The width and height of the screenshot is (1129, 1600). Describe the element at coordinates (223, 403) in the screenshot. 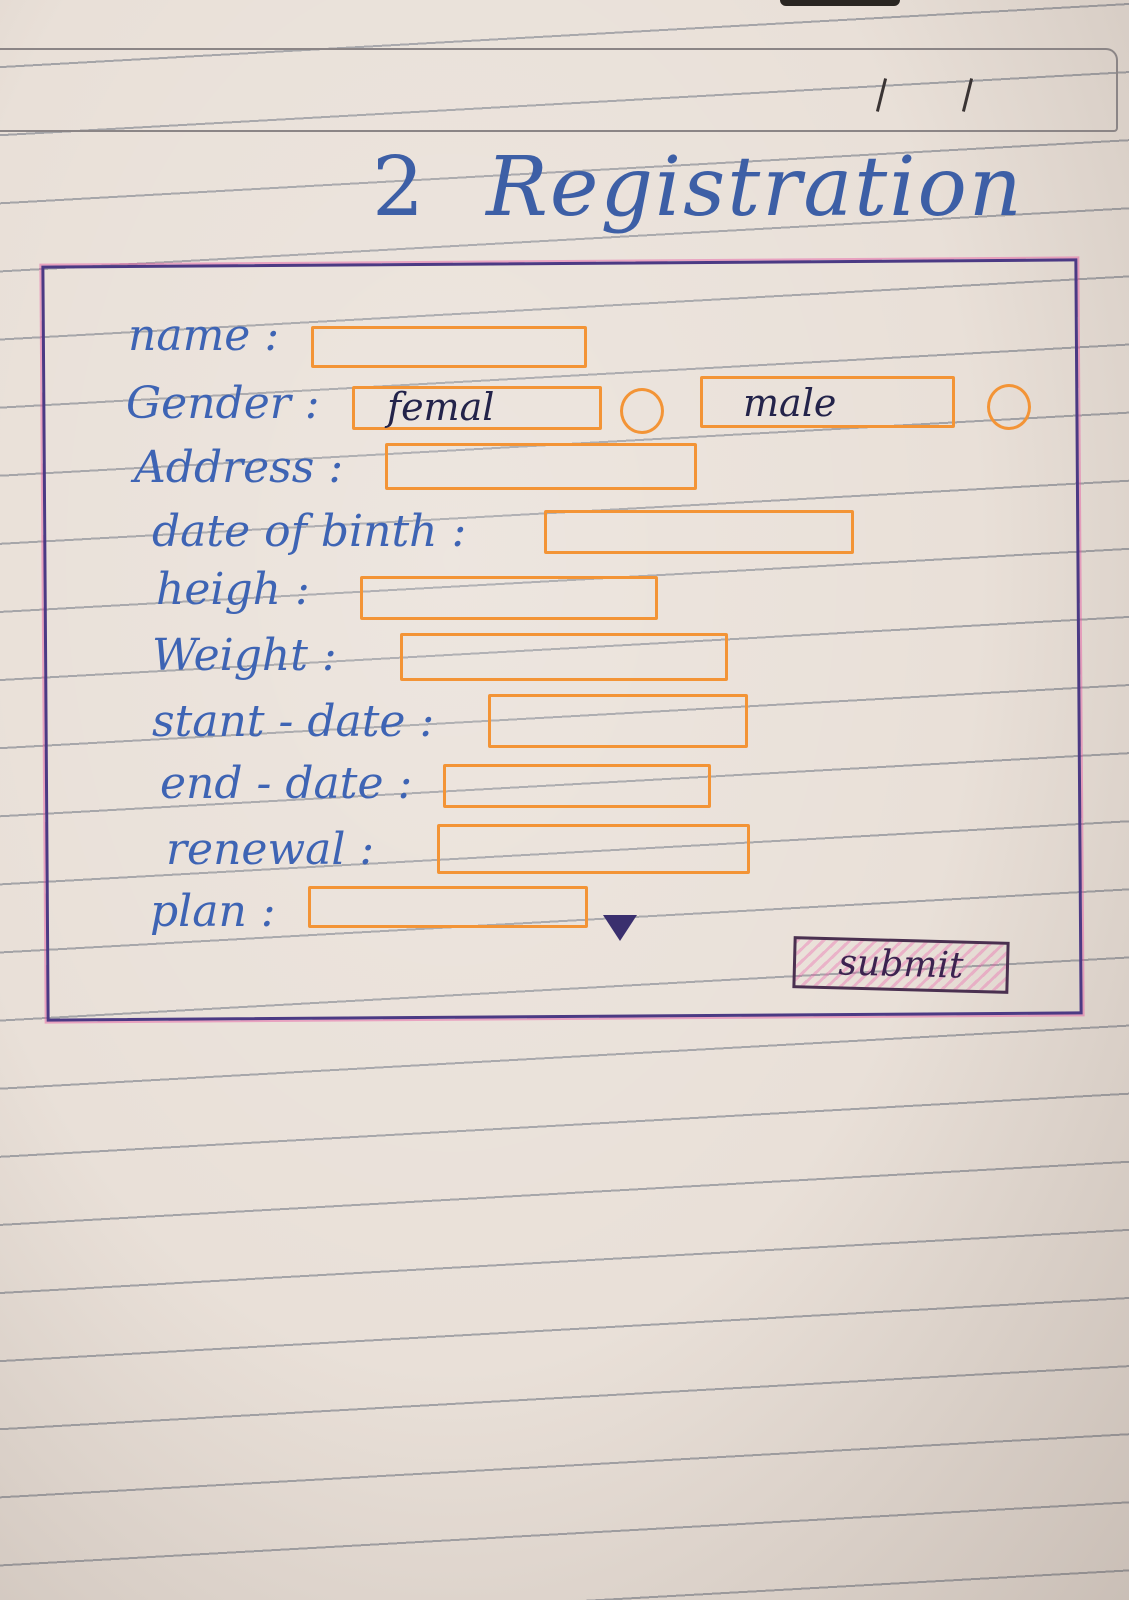

I see `gender-label: Gender :` at that location.